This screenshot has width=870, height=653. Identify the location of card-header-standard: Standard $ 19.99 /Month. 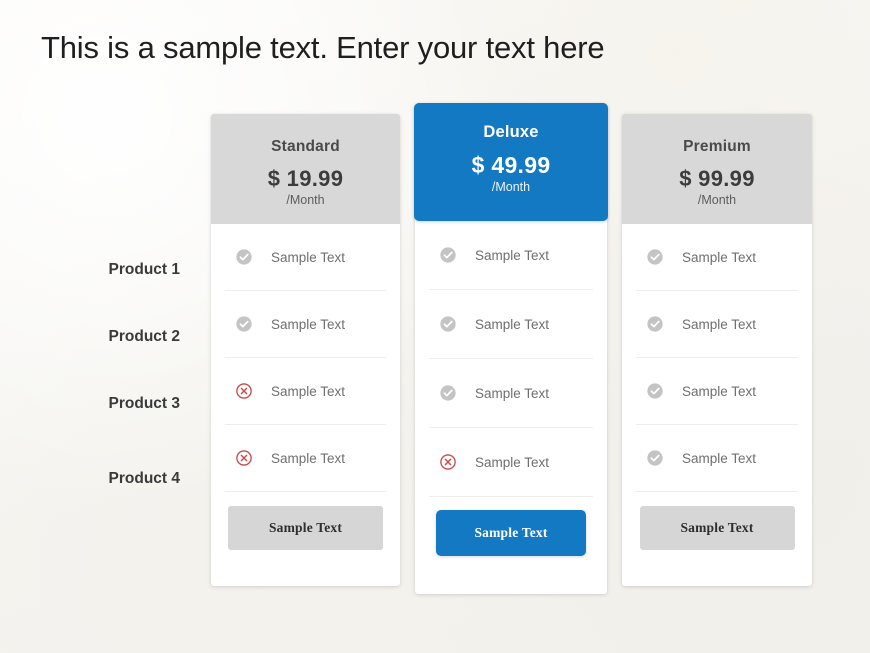
(305, 169).